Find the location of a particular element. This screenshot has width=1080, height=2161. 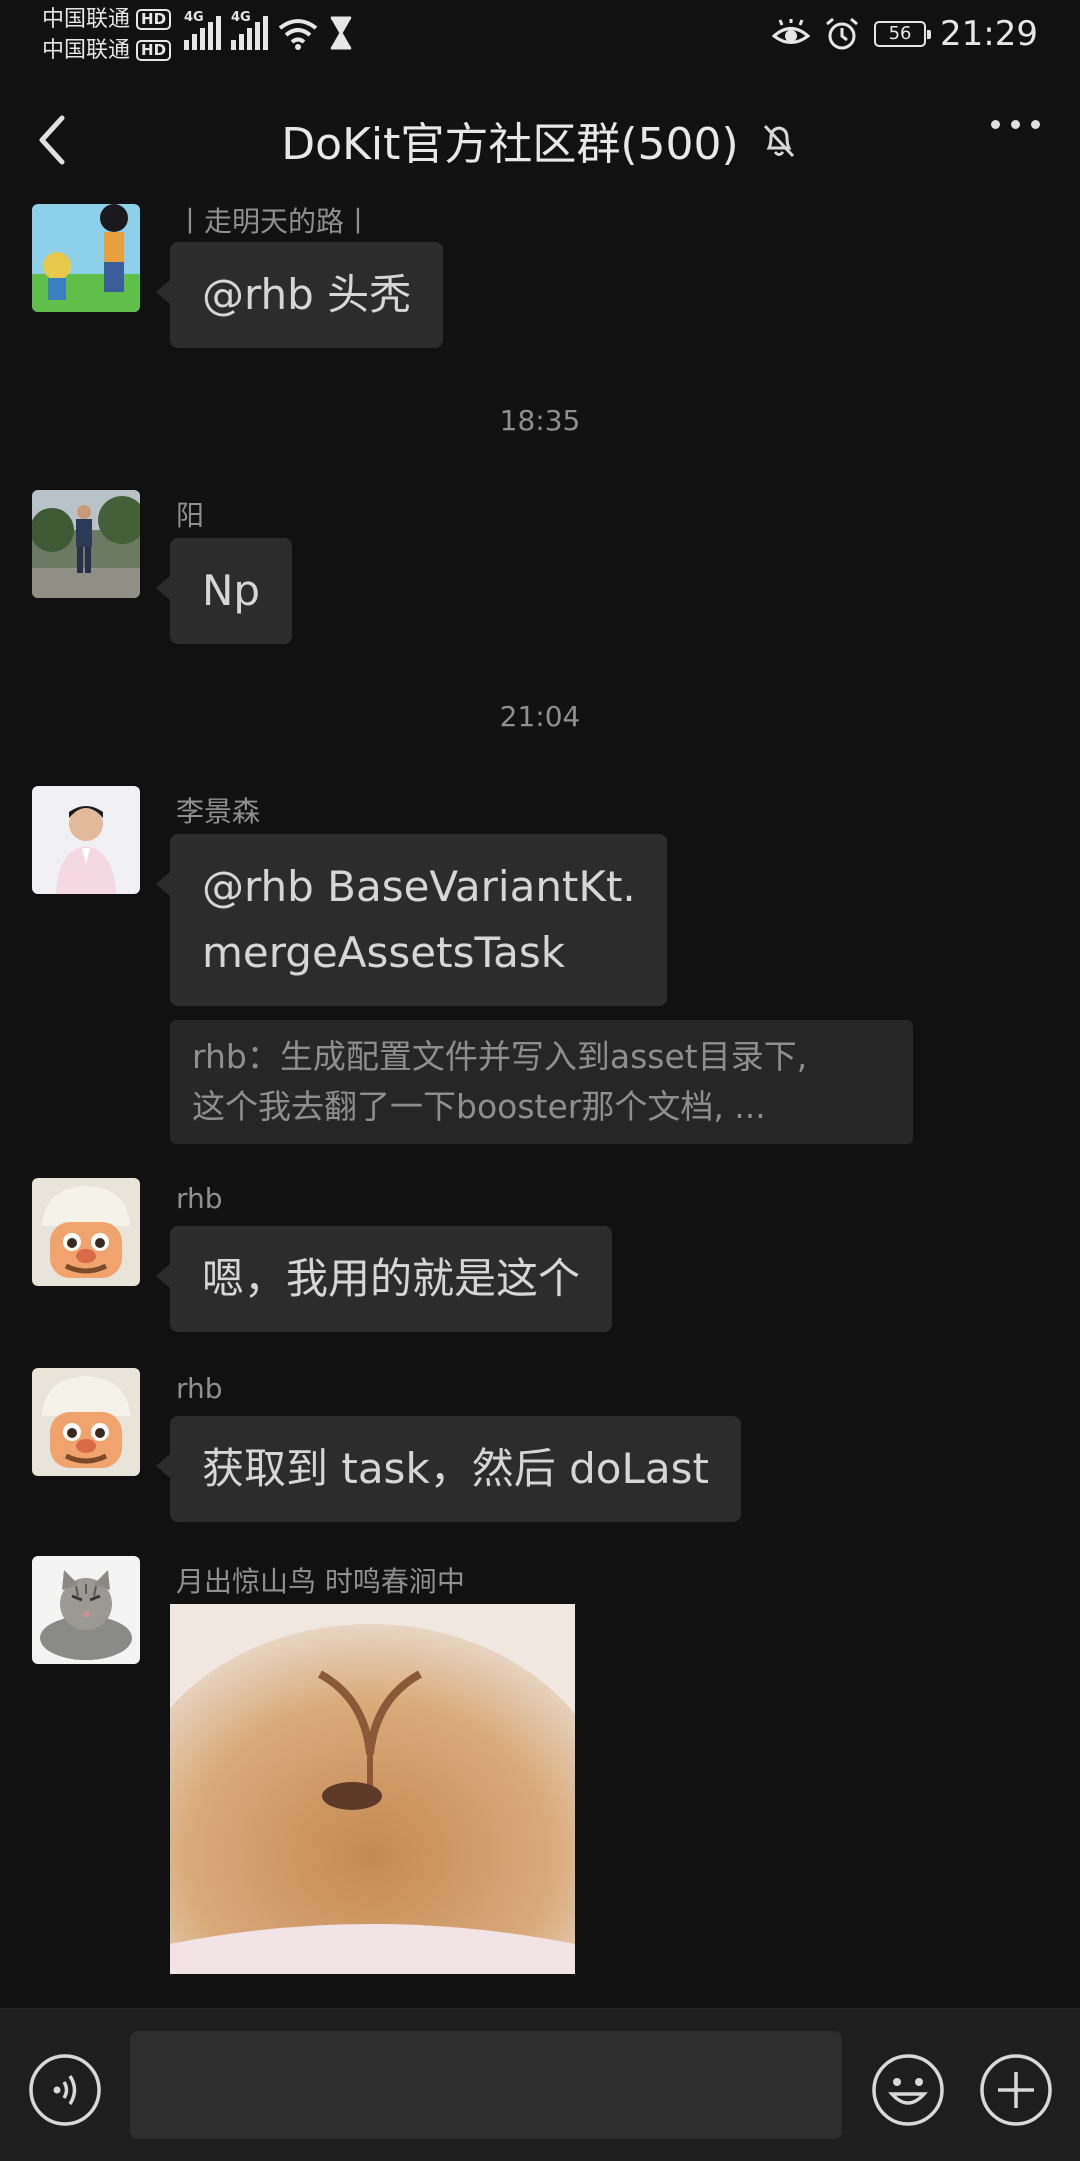

sender-name: 阳 is located at coordinates (190, 515).